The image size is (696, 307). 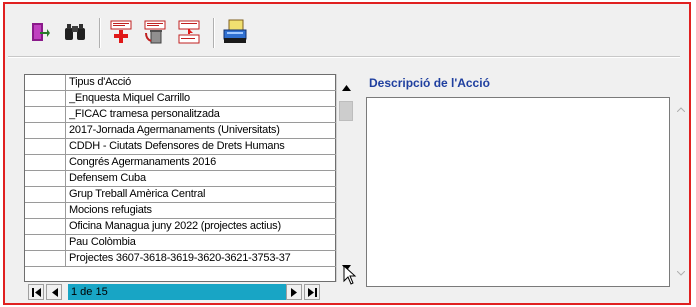 I want to click on scroll-thumb, so click(x=346, y=111).